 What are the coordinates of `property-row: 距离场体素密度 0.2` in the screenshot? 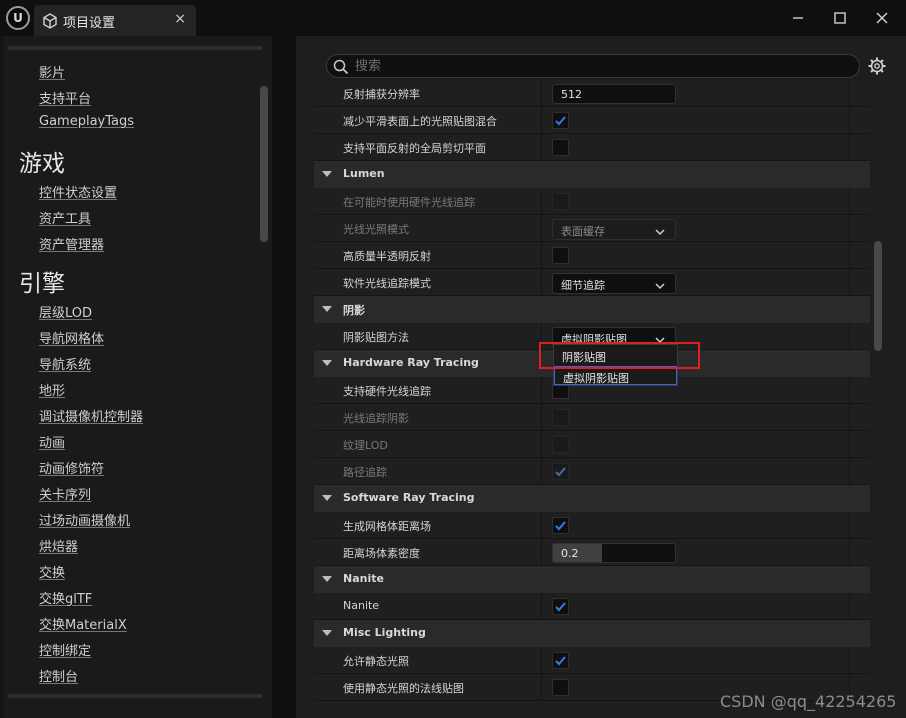 It's located at (592, 552).